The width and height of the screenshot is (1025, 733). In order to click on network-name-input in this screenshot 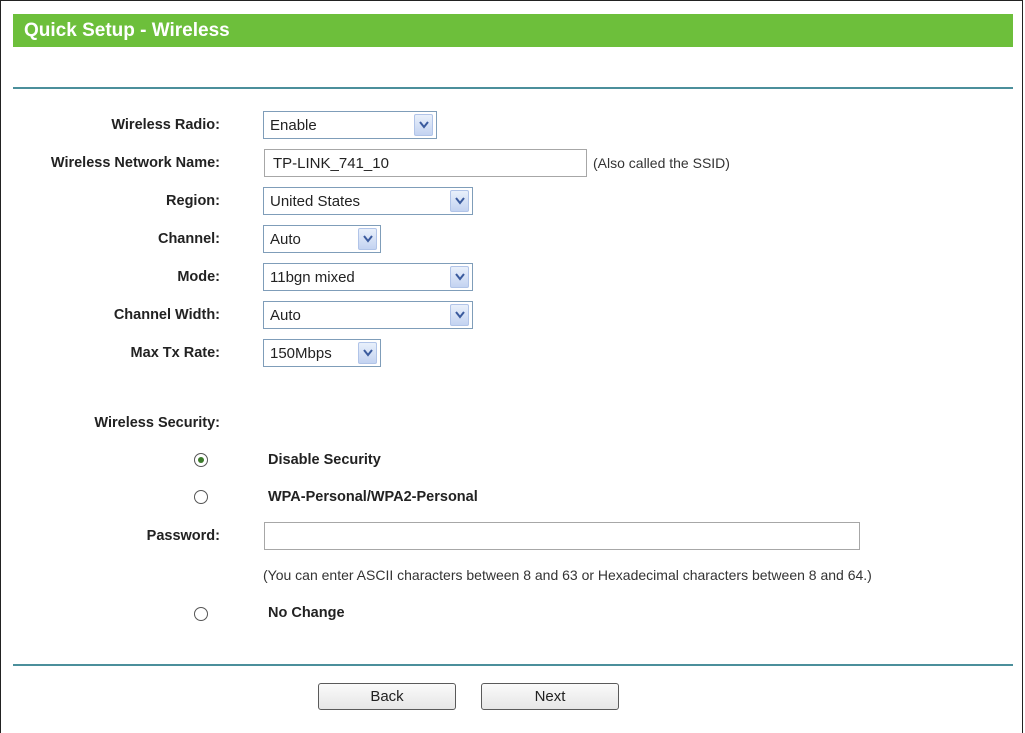, I will do `click(425, 163)`.